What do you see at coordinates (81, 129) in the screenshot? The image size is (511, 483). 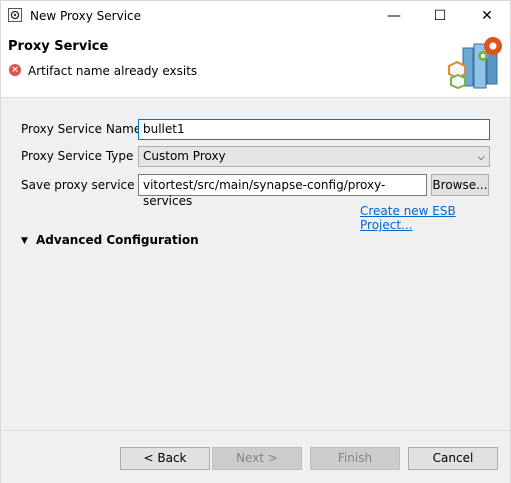 I see `proxy-service-name-label: Proxy Service Name` at bounding box center [81, 129].